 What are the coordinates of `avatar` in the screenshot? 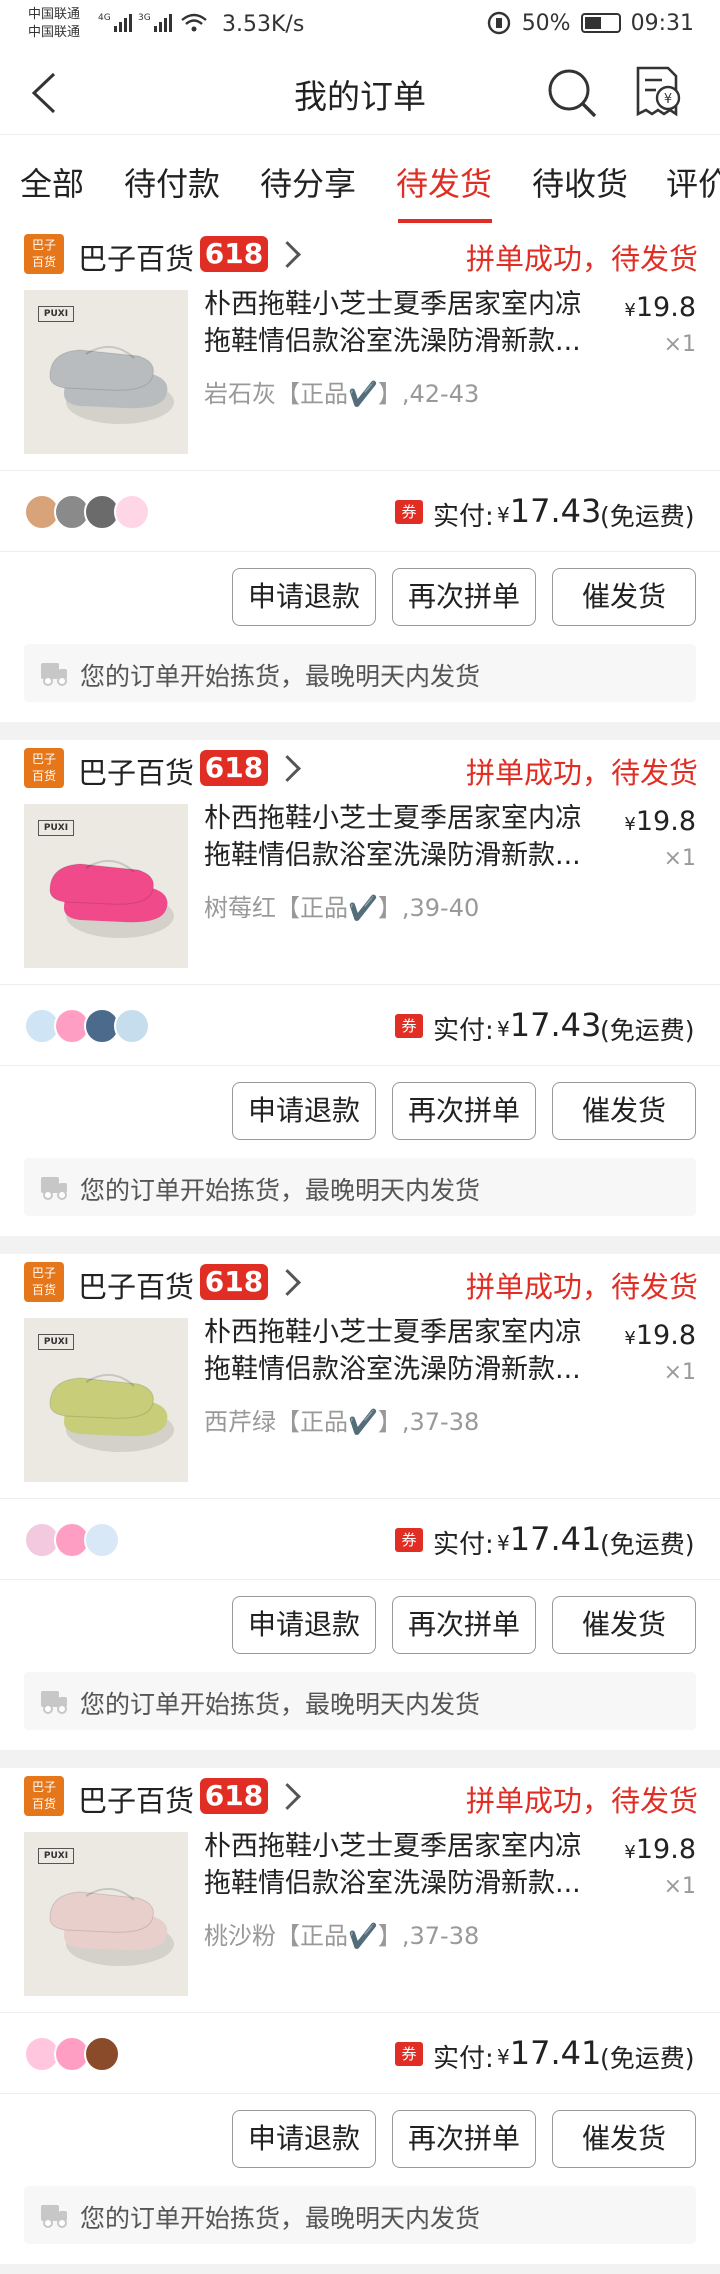 It's located at (132, 1026).